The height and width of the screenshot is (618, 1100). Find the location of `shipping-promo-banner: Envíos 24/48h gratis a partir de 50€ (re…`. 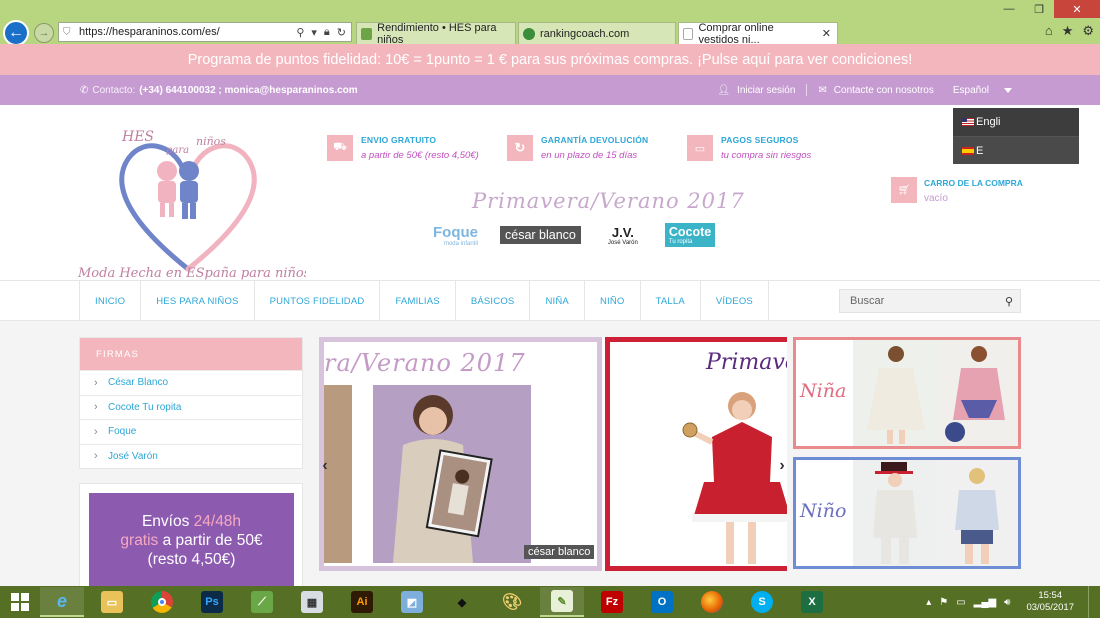

shipping-promo-banner: Envíos 24/48h gratis a partir de 50€ (re… is located at coordinates (191, 540).